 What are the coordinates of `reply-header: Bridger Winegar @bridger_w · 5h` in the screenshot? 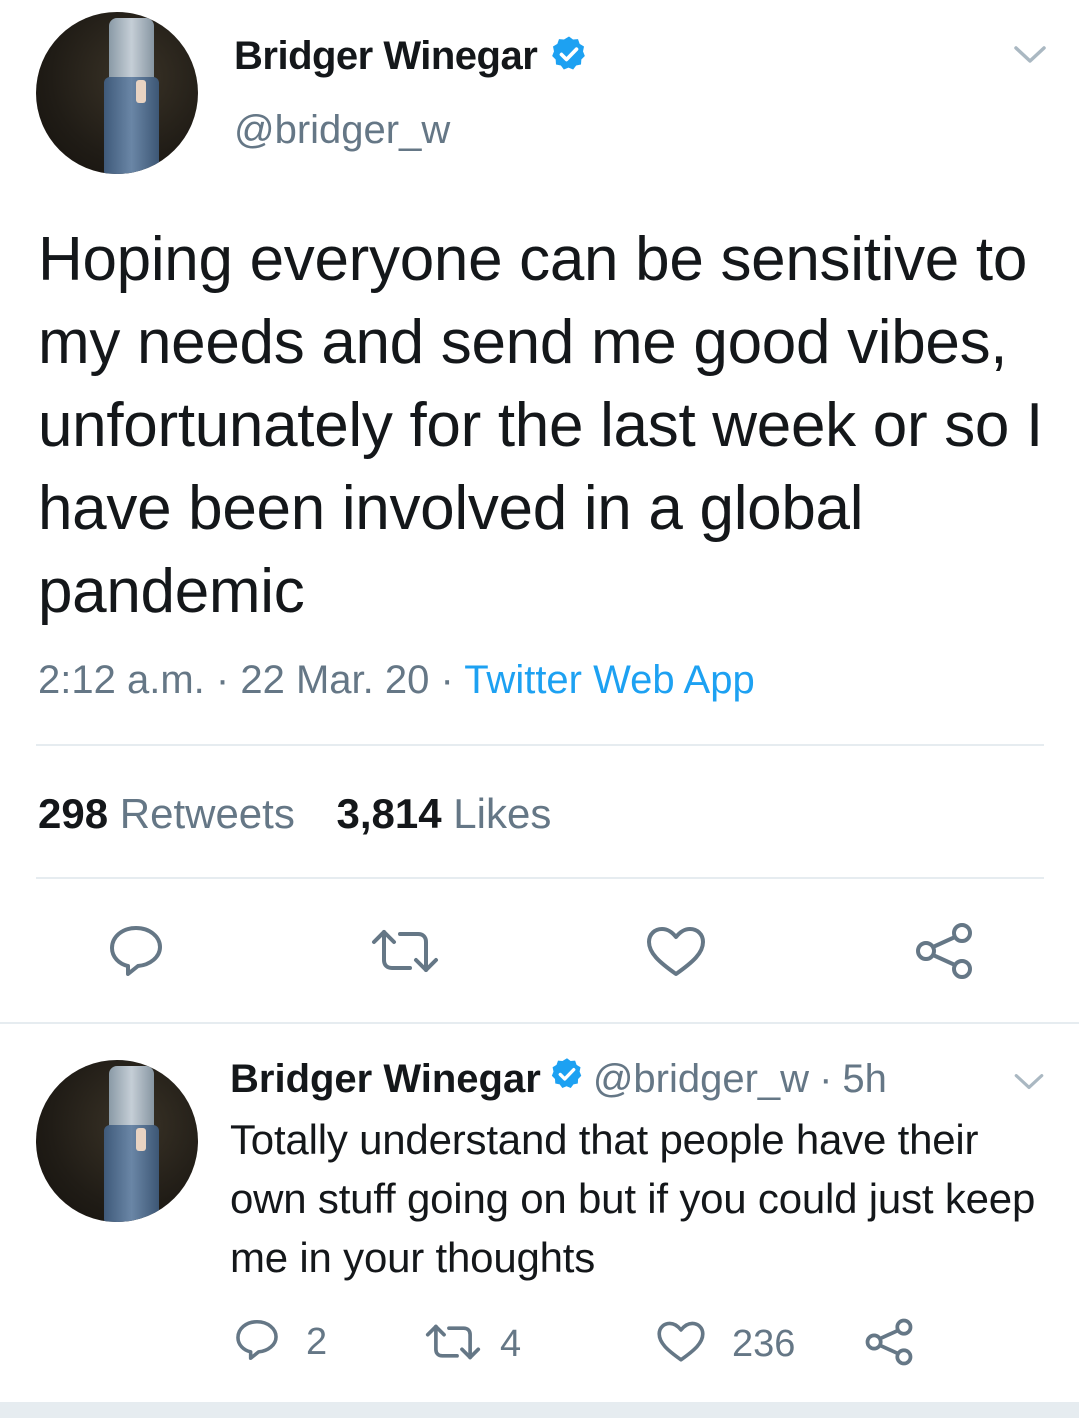 It's located at (558, 1079).